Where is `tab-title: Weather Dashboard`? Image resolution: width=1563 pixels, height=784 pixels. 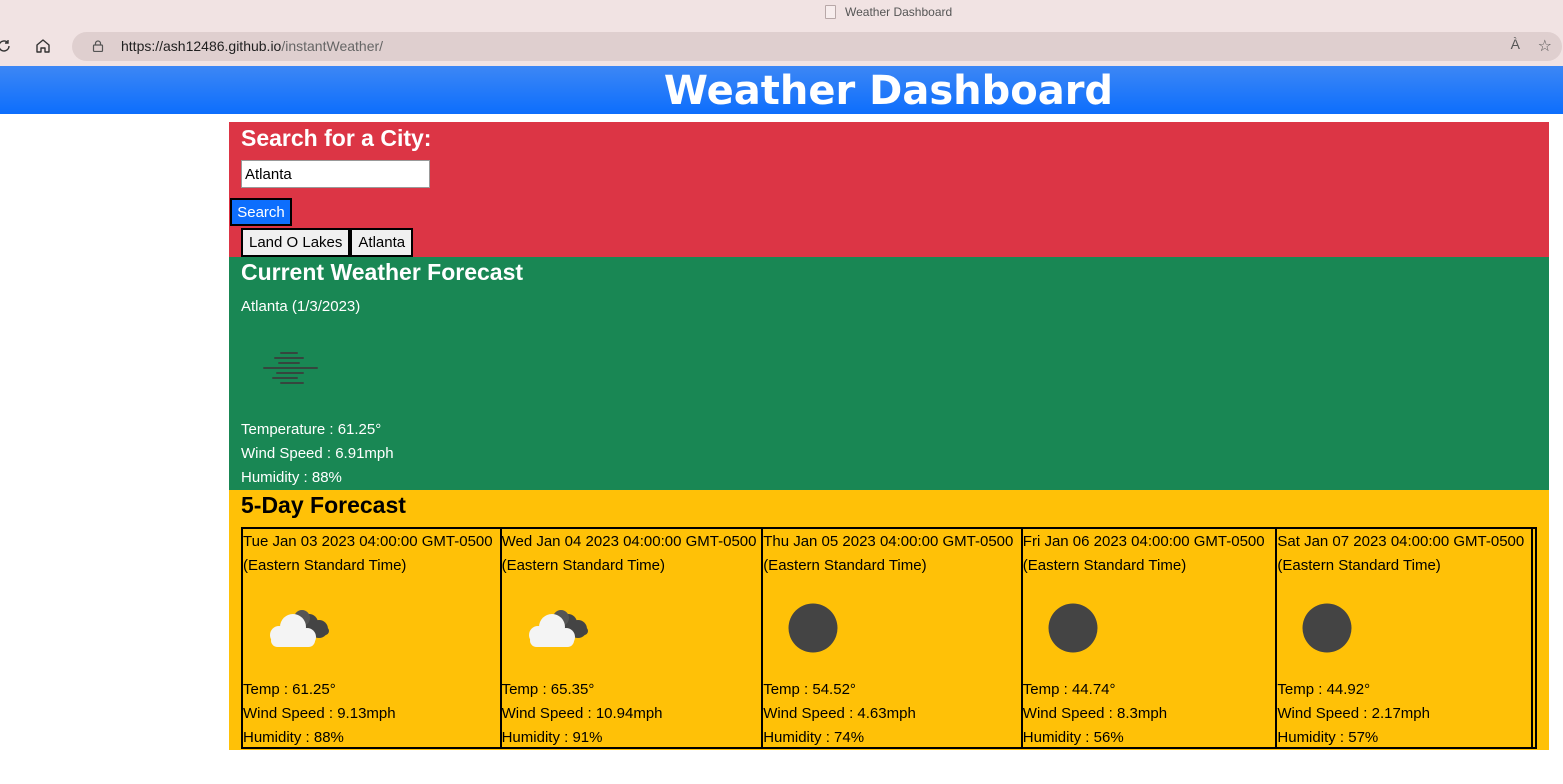 tab-title: Weather Dashboard is located at coordinates (899, 12).